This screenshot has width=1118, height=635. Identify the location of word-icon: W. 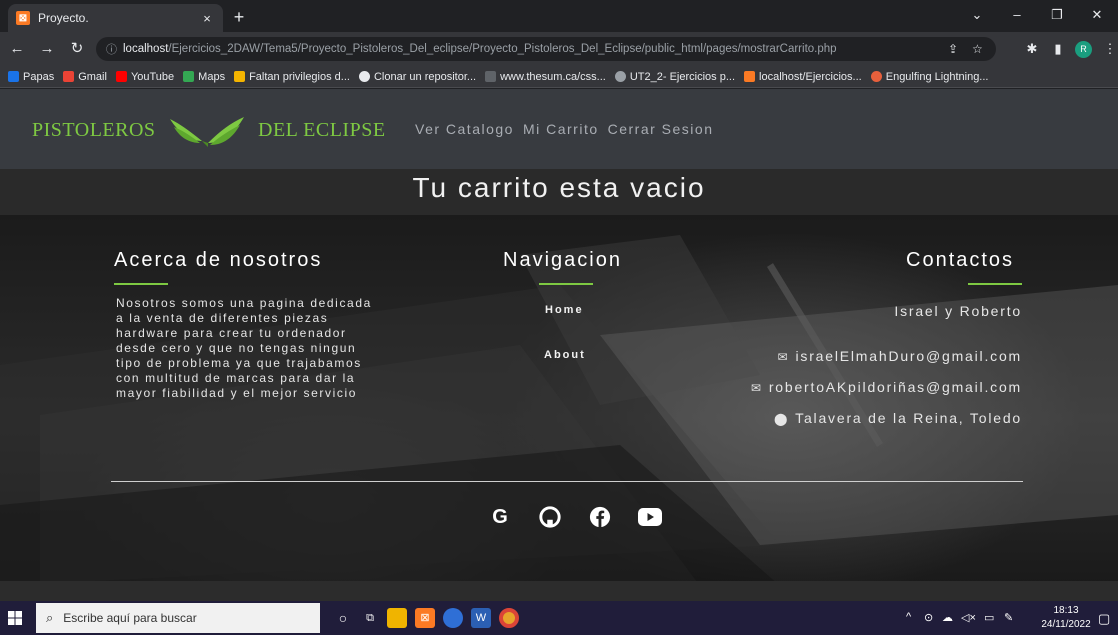
(481, 618).